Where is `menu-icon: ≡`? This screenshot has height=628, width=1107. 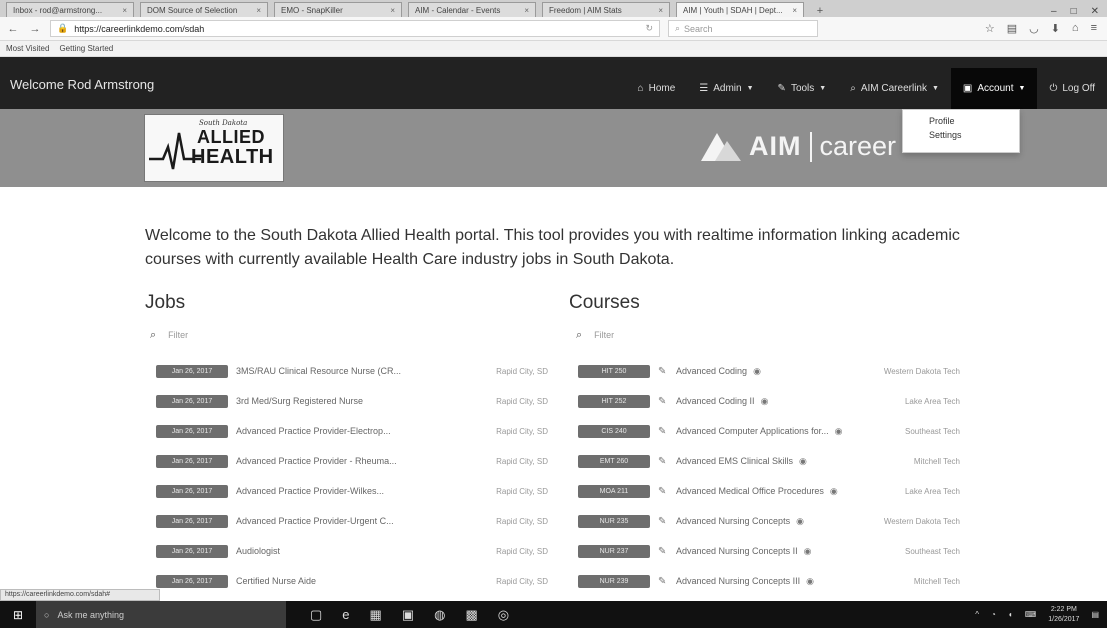 menu-icon: ≡ is located at coordinates (1094, 28).